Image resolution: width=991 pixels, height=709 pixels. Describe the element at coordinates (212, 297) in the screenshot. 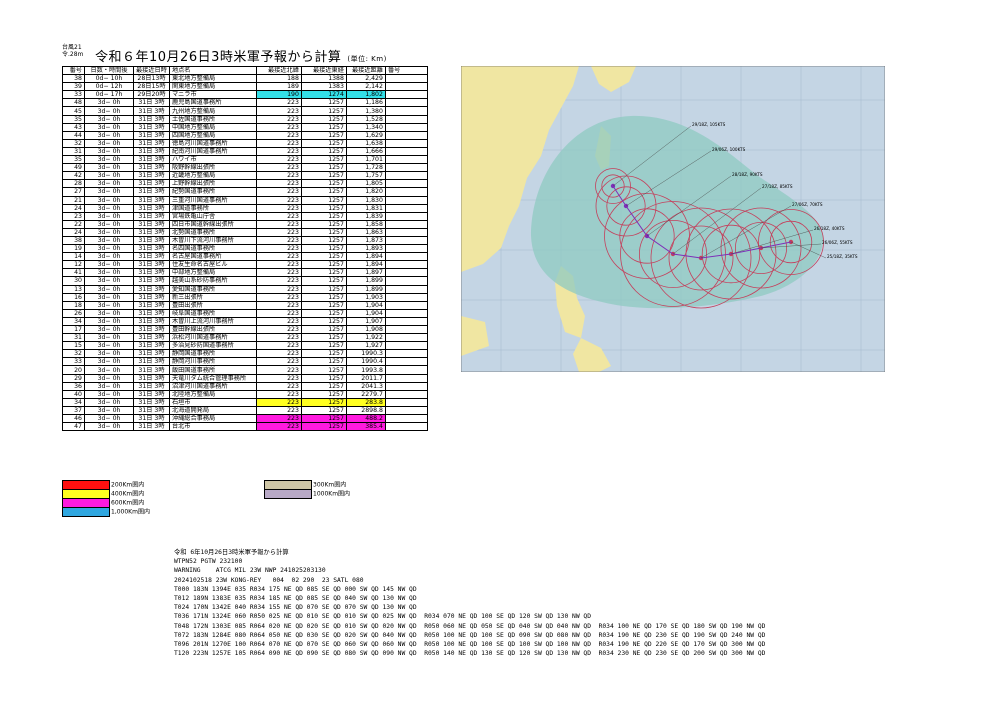

I see `cell-place: 新三出張所` at that location.